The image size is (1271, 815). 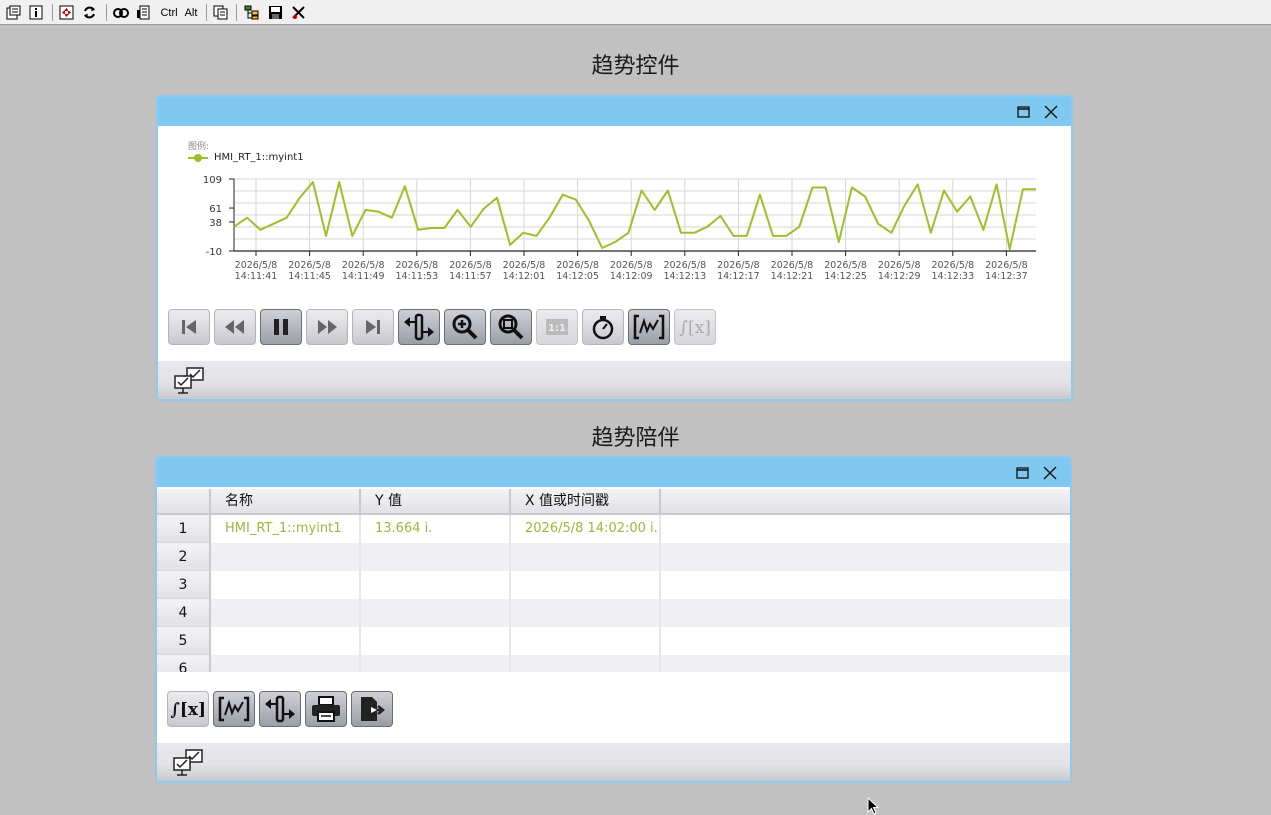 I want to click on export-button, so click(x=372, y=709).